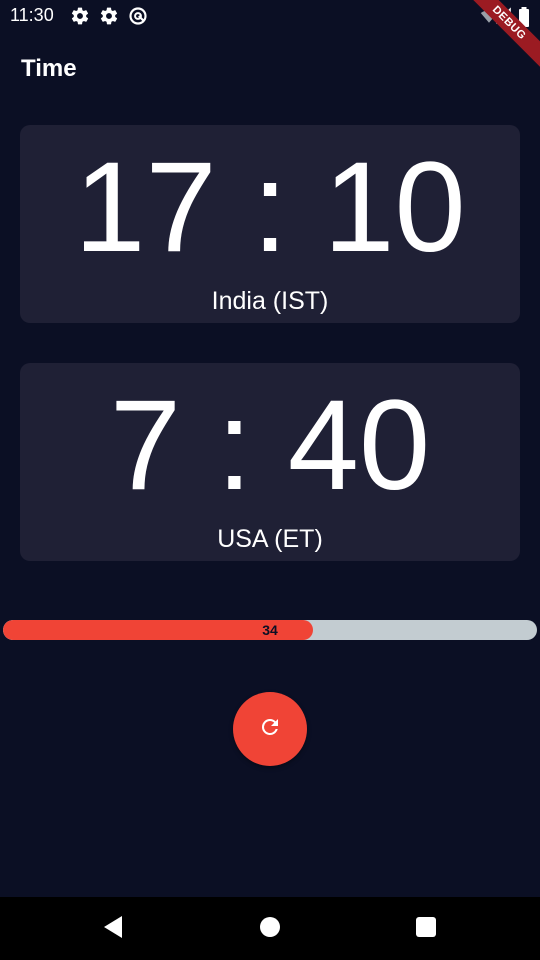  I want to click on back-button, so click(113, 929).